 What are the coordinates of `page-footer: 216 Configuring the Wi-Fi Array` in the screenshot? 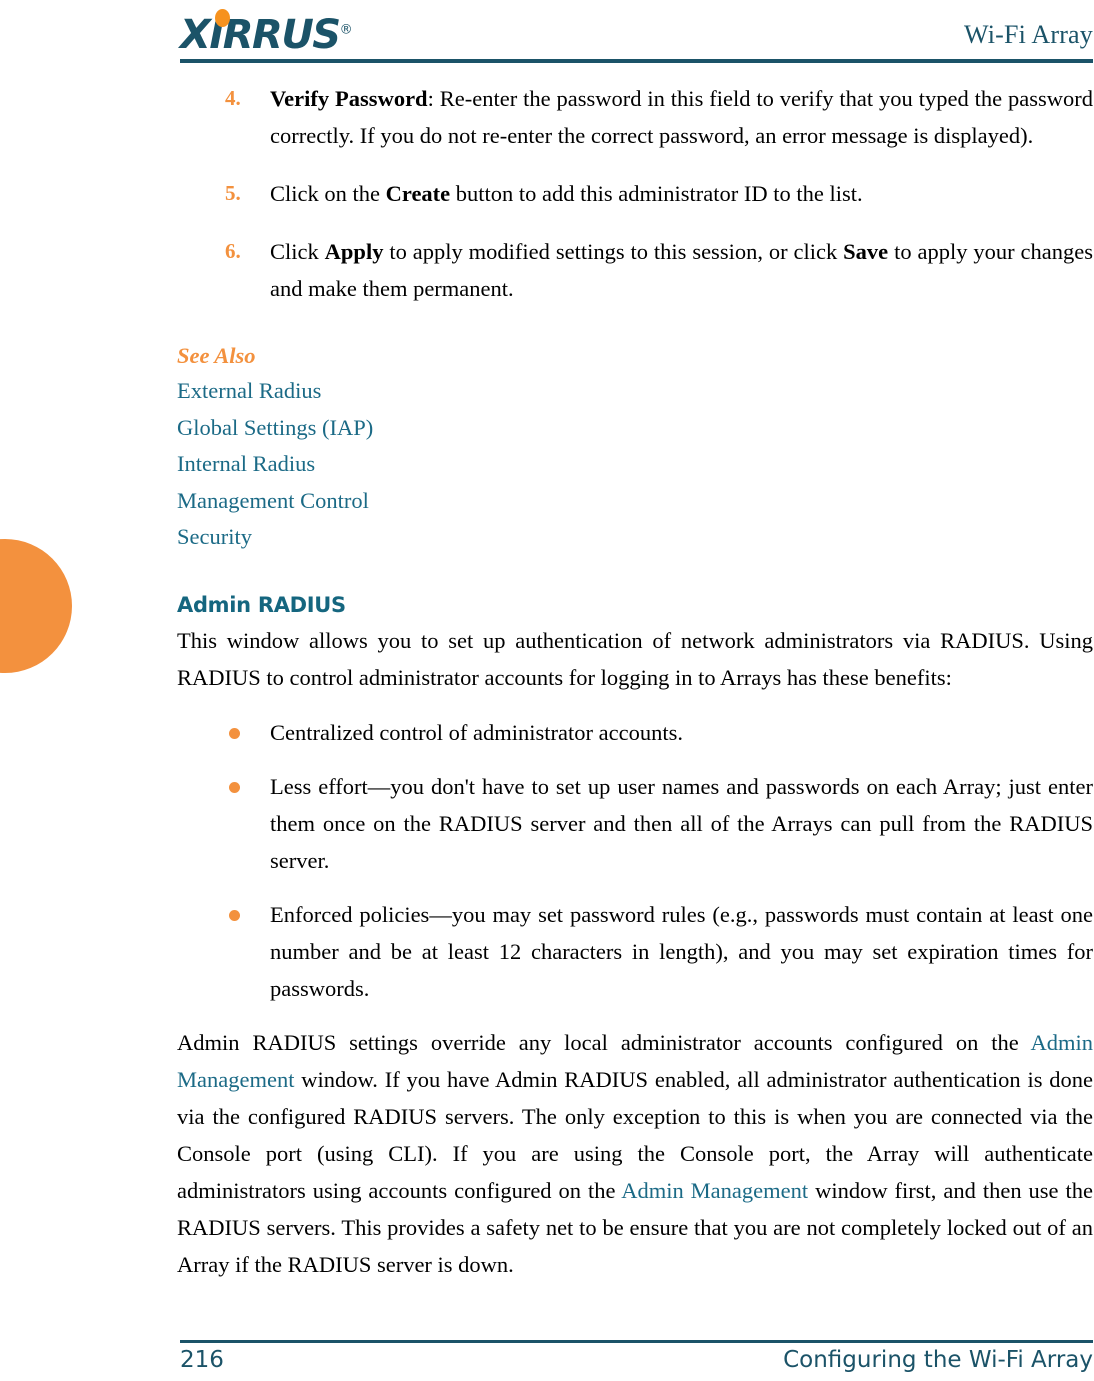 It's located at (636, 1363).